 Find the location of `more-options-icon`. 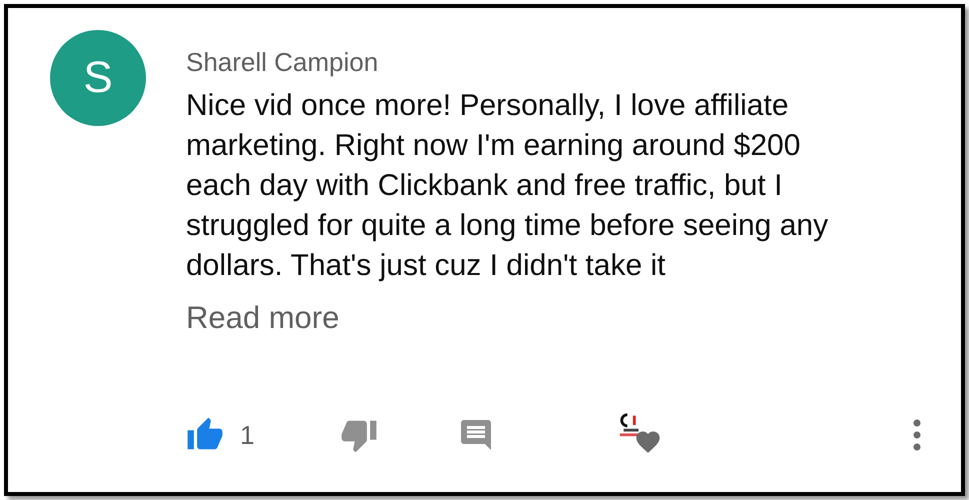

more-options-icon is located at coordinates (917, 435).